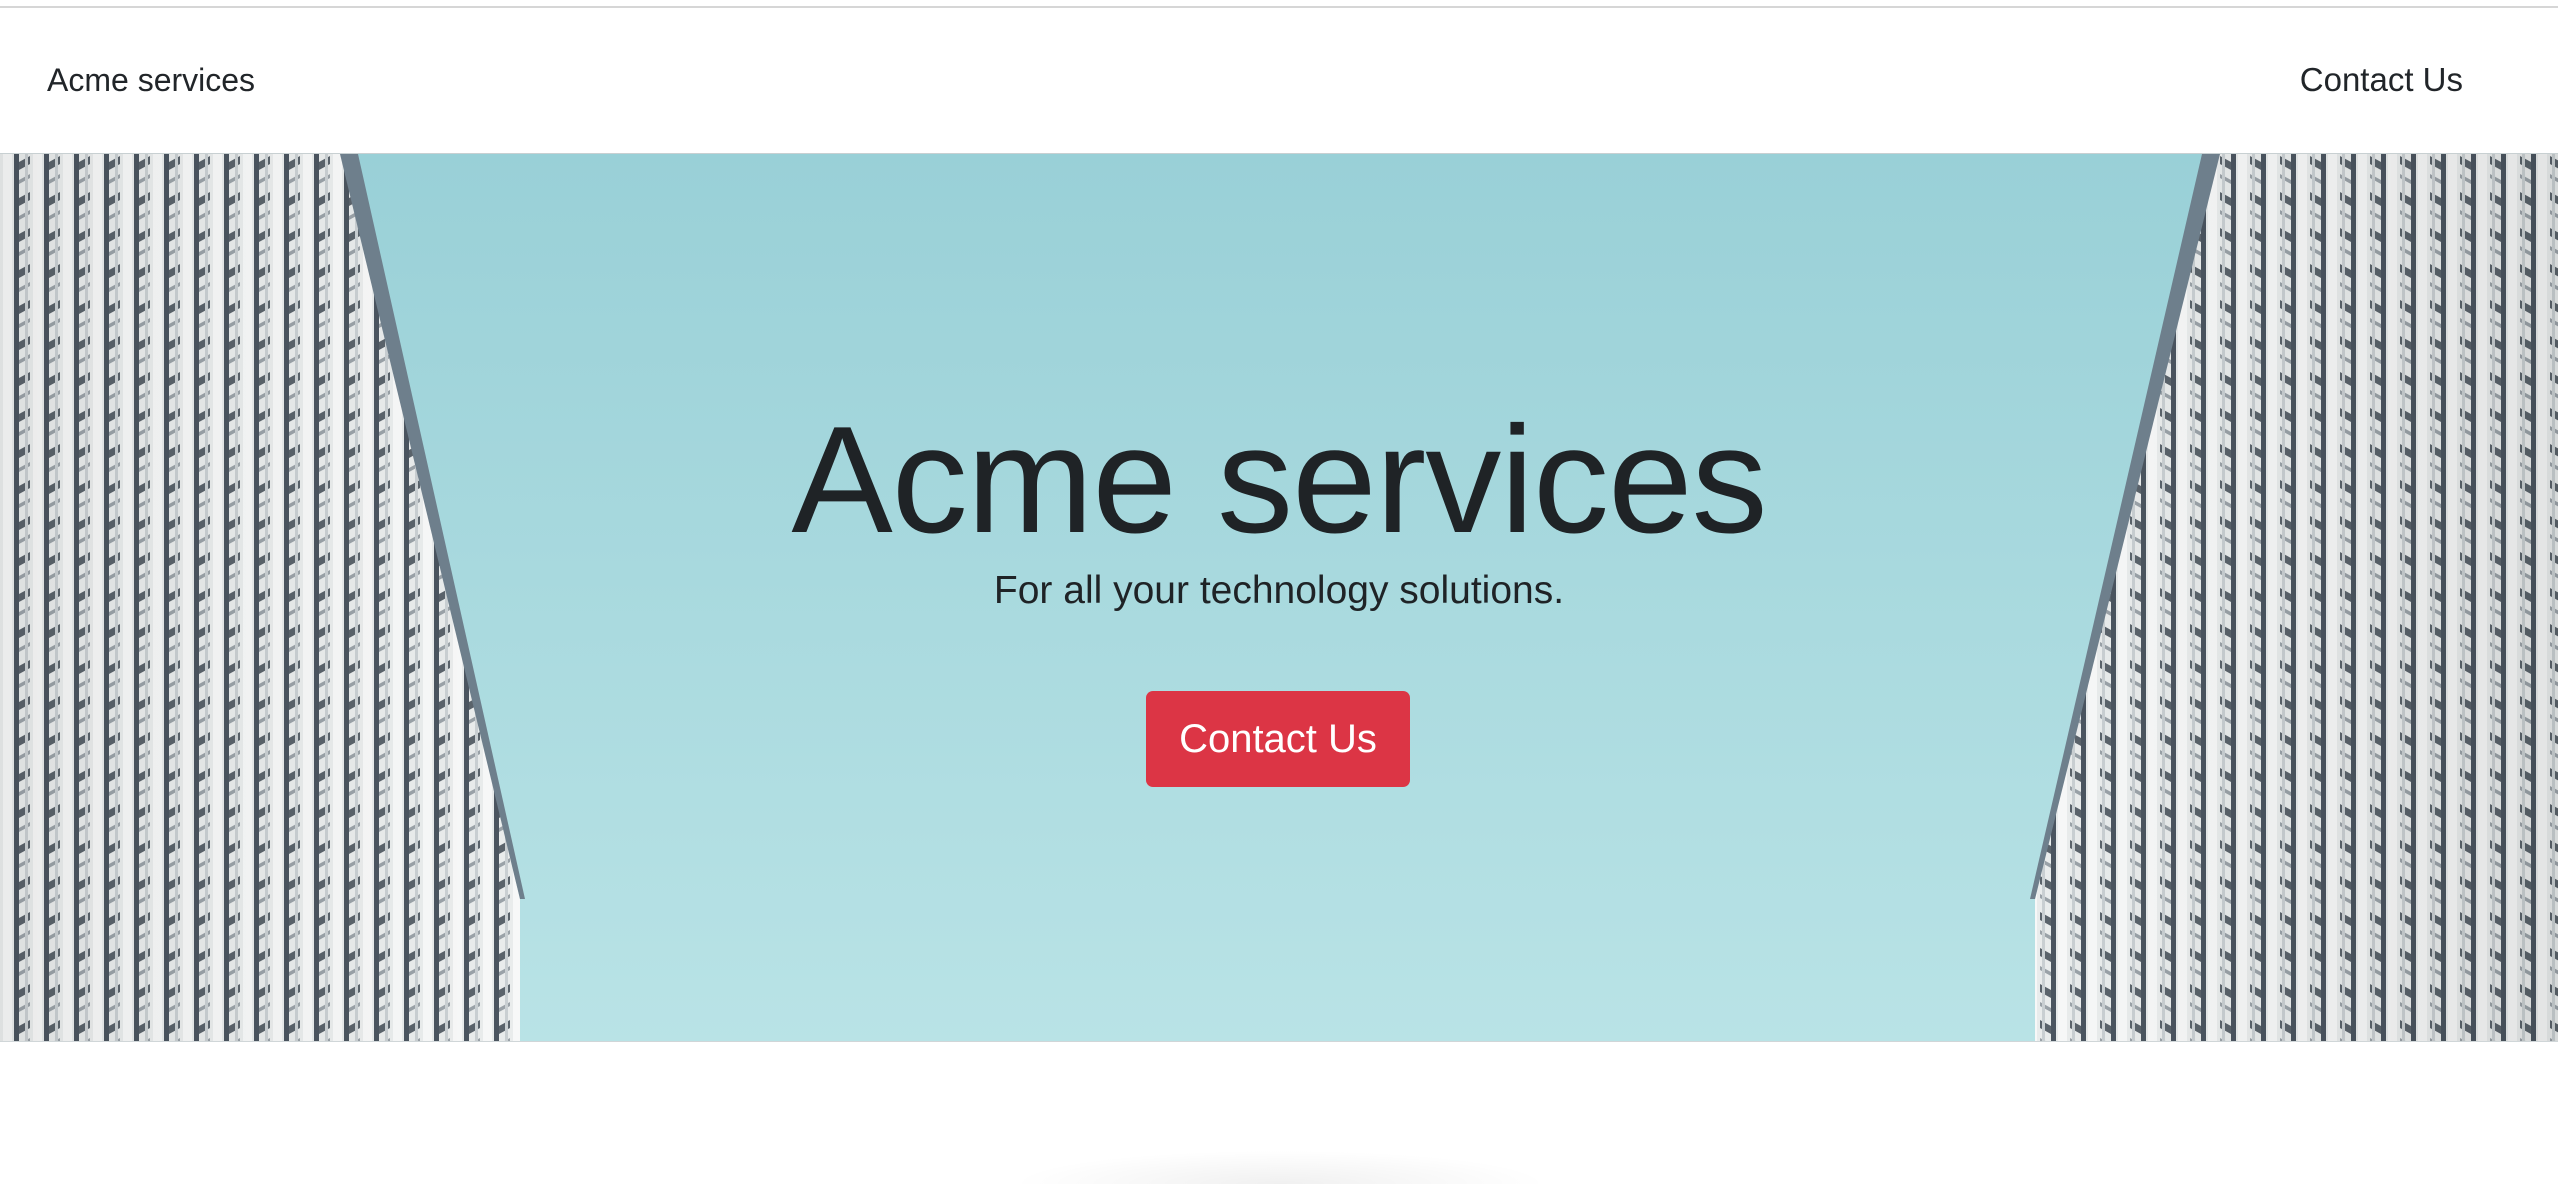  Describe the element at coordinates (1279, 80) in the screenshot. I see `navbar: Acme services Contact Us` at that location.